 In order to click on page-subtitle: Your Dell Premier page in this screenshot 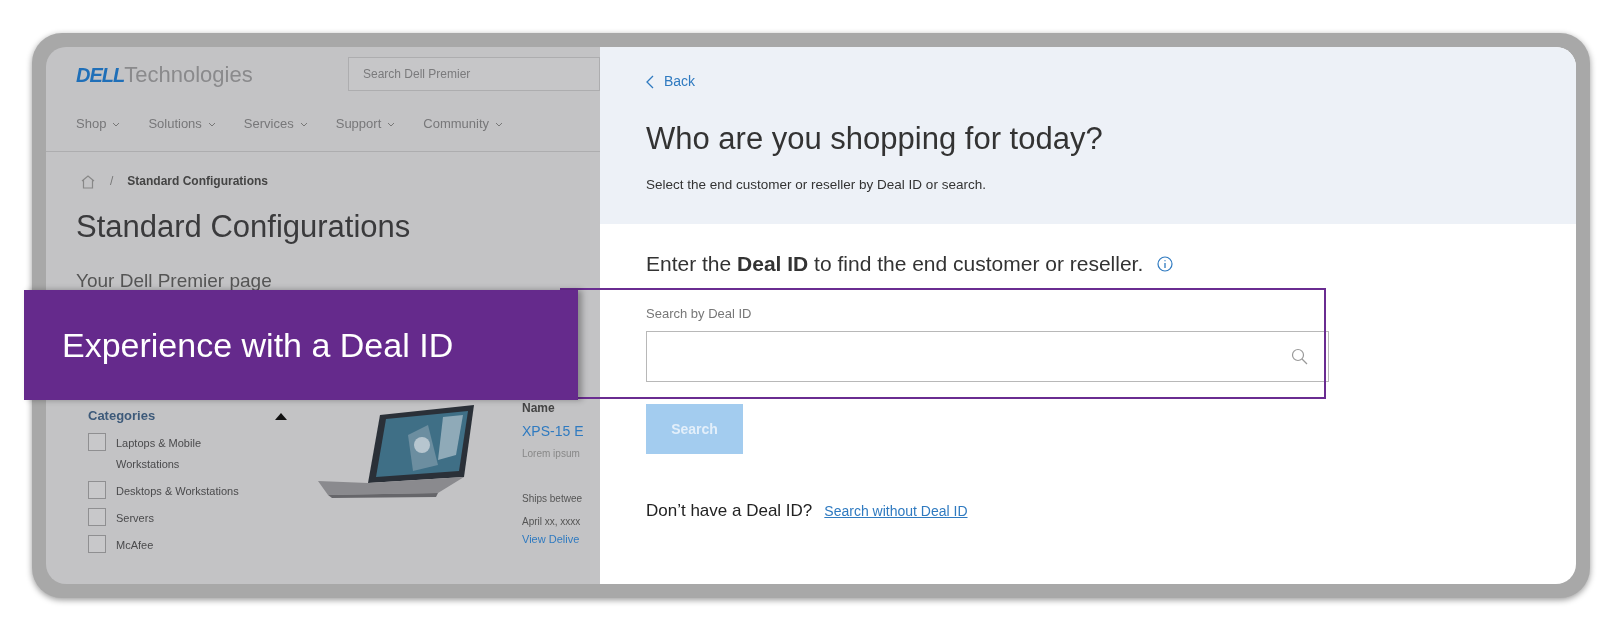, I will do `click(174, 280)`.